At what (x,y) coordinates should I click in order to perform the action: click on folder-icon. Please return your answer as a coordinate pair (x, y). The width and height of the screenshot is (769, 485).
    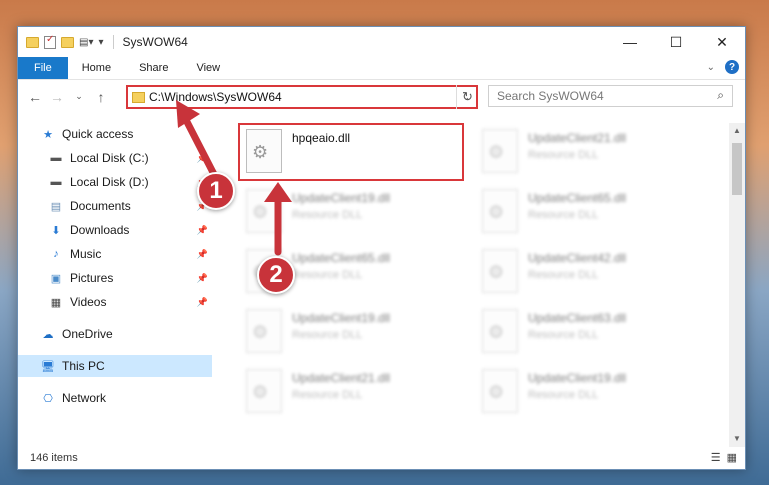
    Looking at the image, I should click on (32, 42).